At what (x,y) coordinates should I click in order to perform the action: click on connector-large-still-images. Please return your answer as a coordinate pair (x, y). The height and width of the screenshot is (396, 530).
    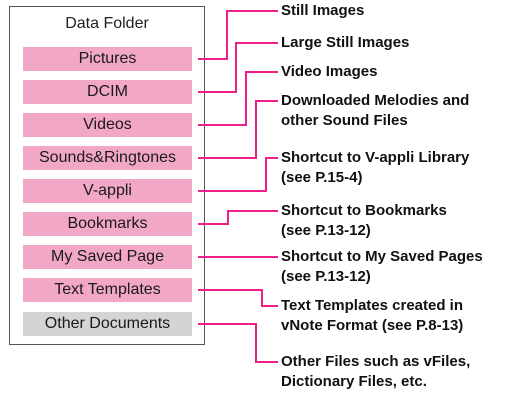
    Looking at the image, I should click on (238, 67).